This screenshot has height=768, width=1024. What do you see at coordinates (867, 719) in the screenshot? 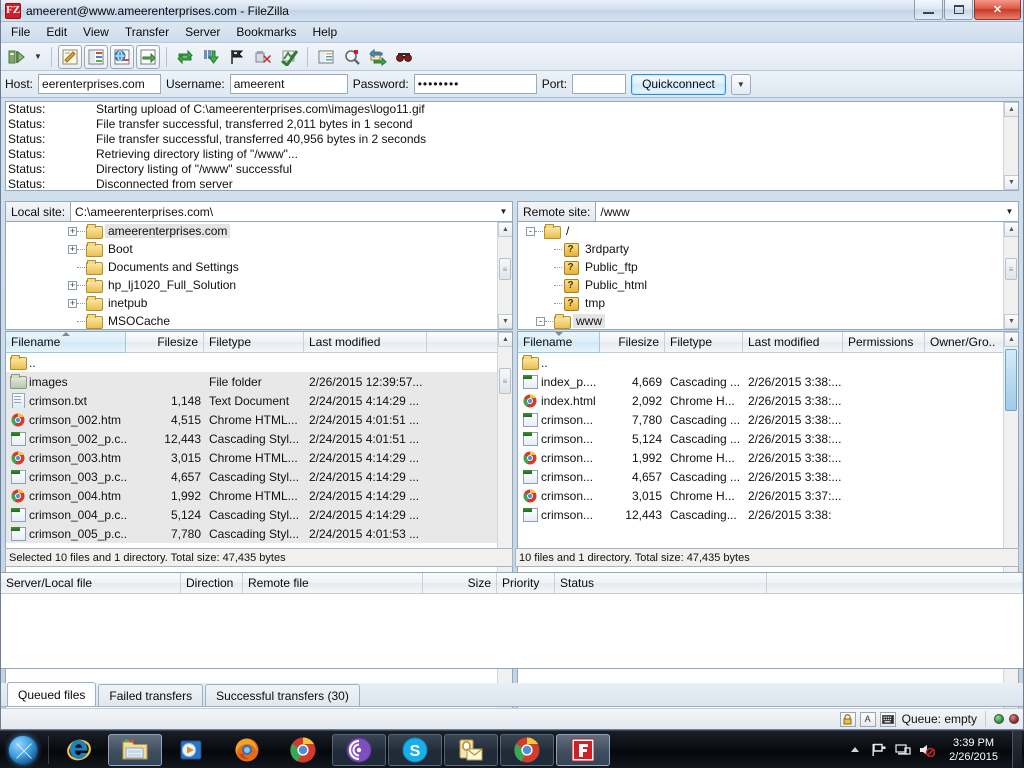
I see `ascii-transfer-icon: A` at bounding box center [867, 719].